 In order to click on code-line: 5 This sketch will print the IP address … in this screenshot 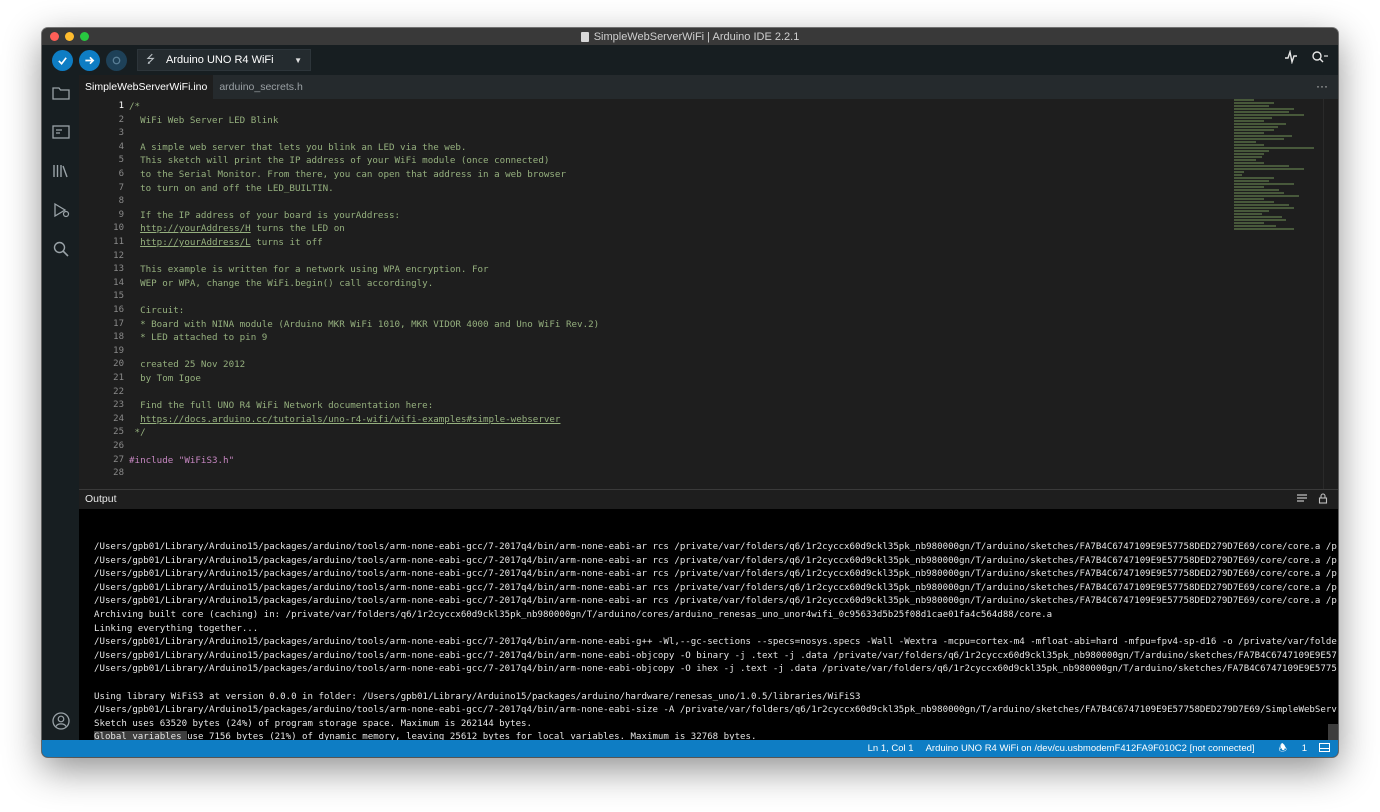, I will do `click(708, 161)`.